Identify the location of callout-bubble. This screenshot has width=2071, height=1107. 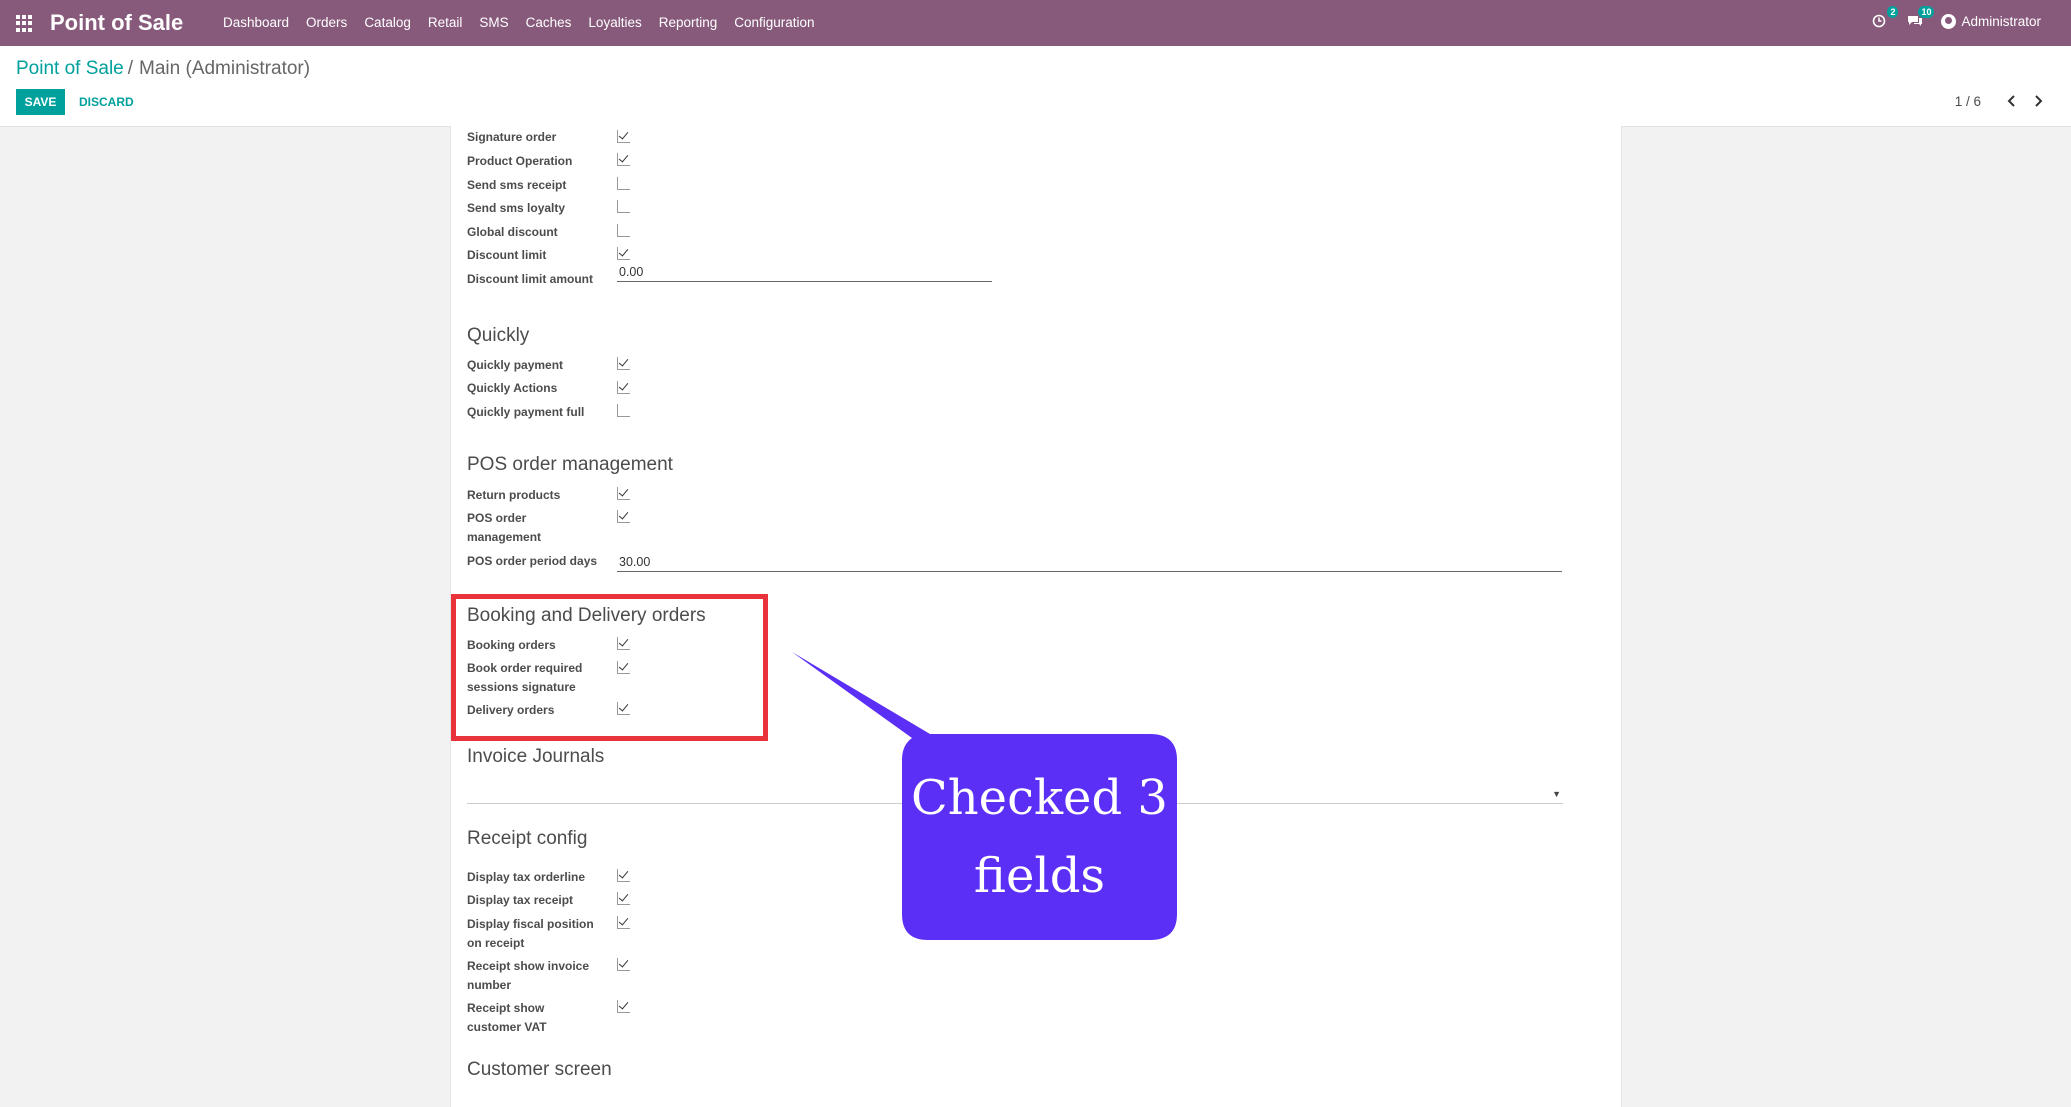
(984, 796).